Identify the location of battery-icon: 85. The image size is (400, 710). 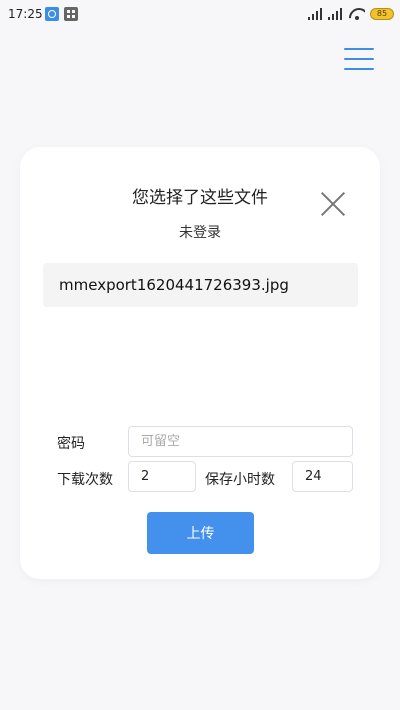
(382, 14).